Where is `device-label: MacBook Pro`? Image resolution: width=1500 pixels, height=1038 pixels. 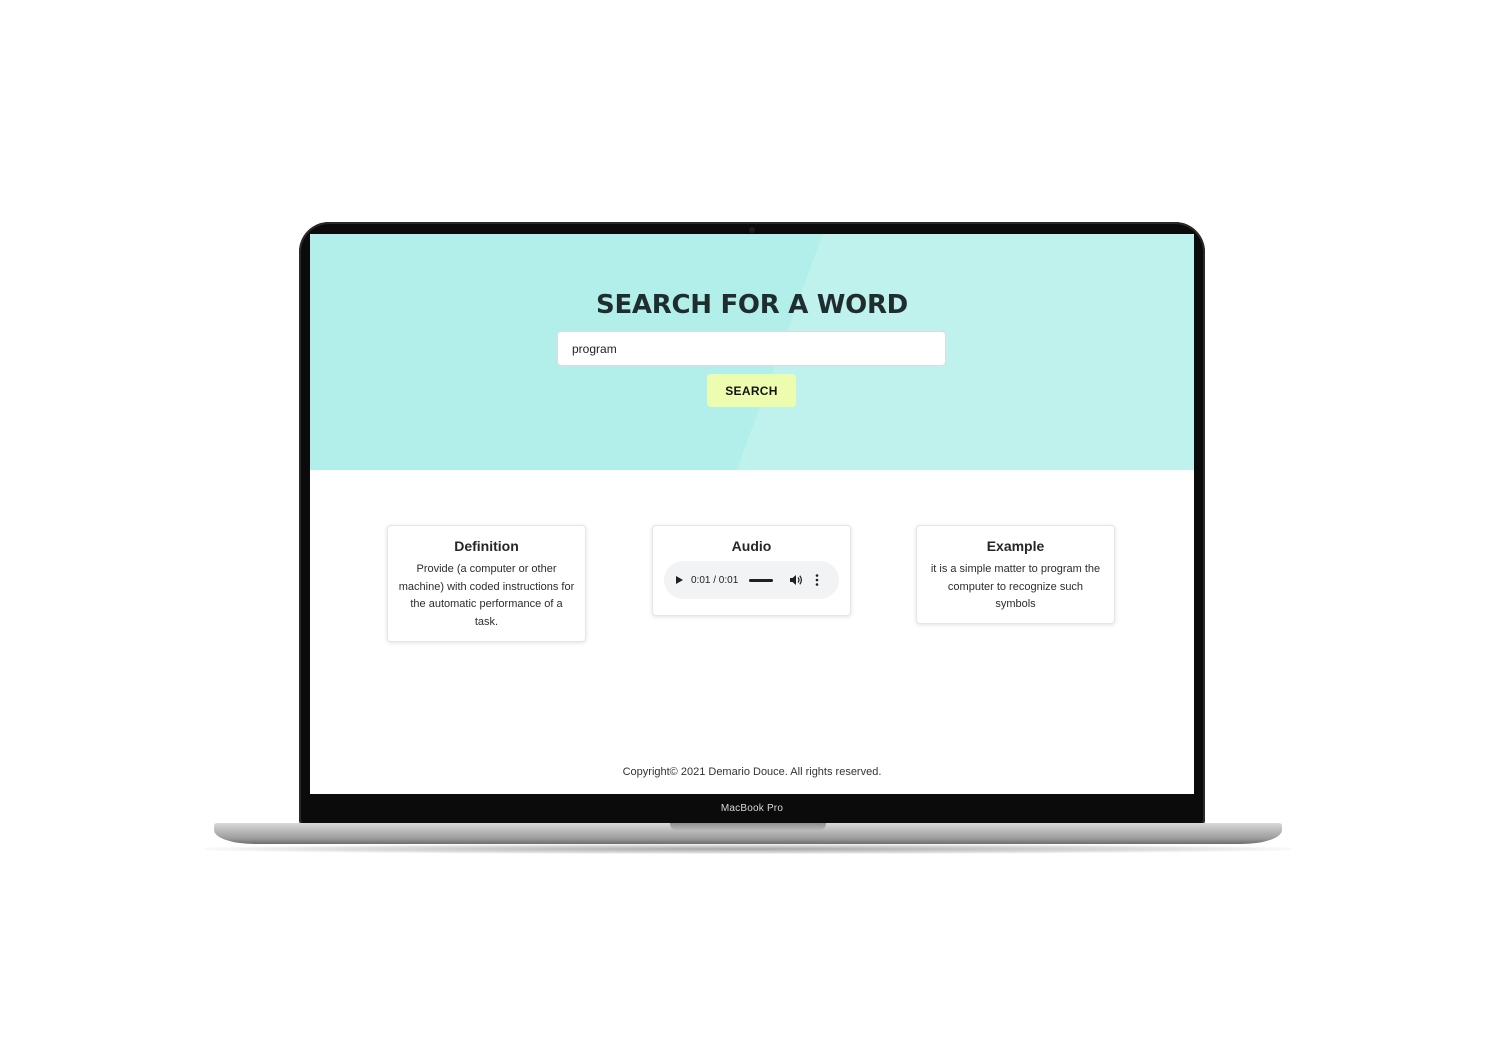 device-label: MacBook Pro is located at coordinates (752, 808).